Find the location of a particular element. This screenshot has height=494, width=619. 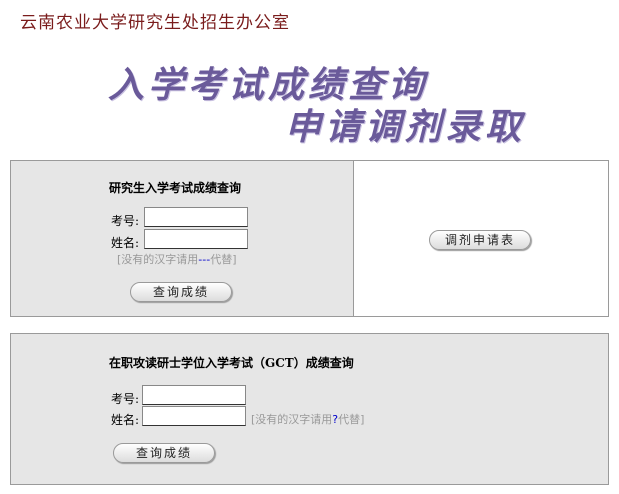

transfer-panel: 调剂申请表 is located at coordinates (481, 238).